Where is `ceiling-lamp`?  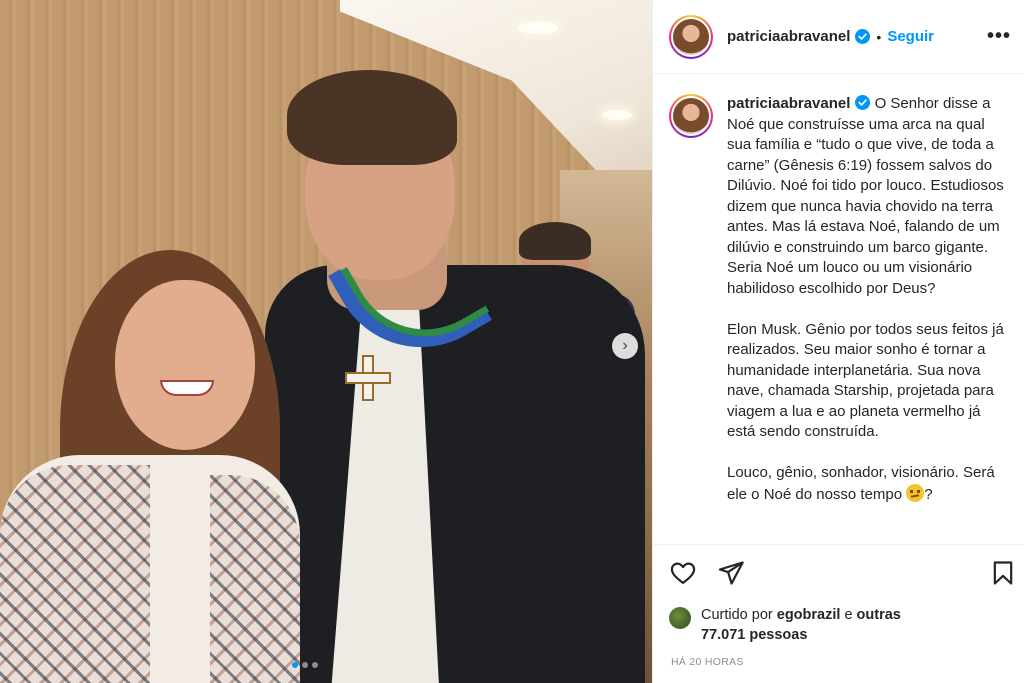 ceiling-lamp is located at coordinates (538, 28).